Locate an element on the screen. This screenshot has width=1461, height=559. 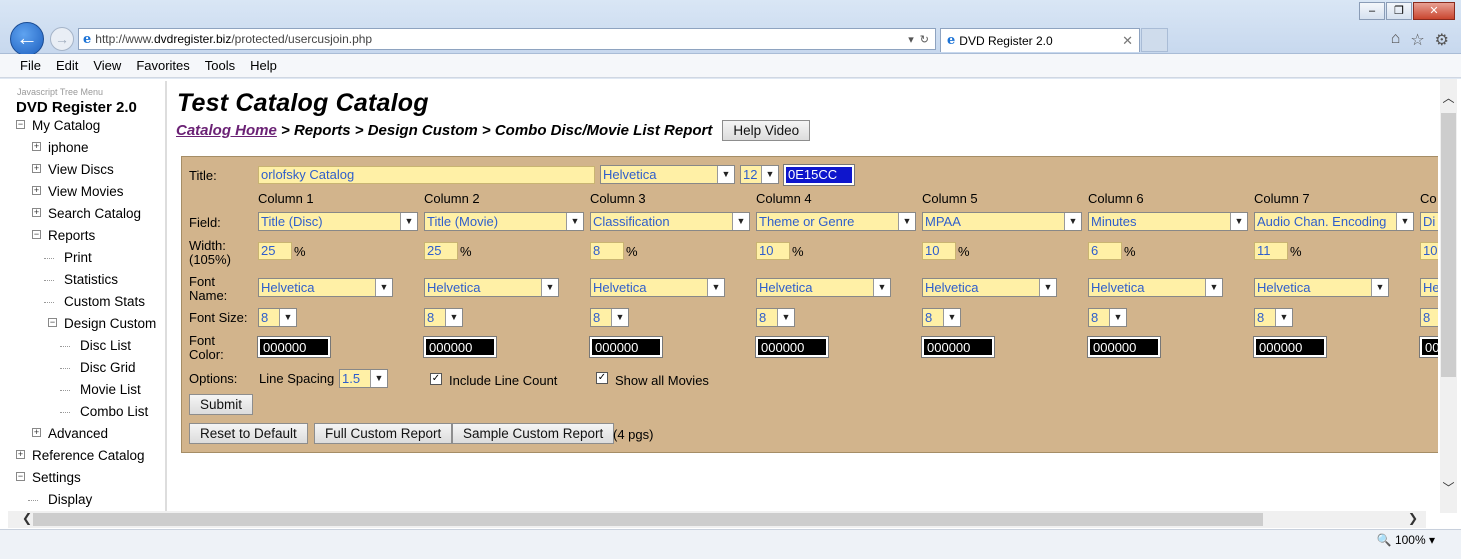
address-dropdown-icon: ▾ is located at coordinates (911, 39).